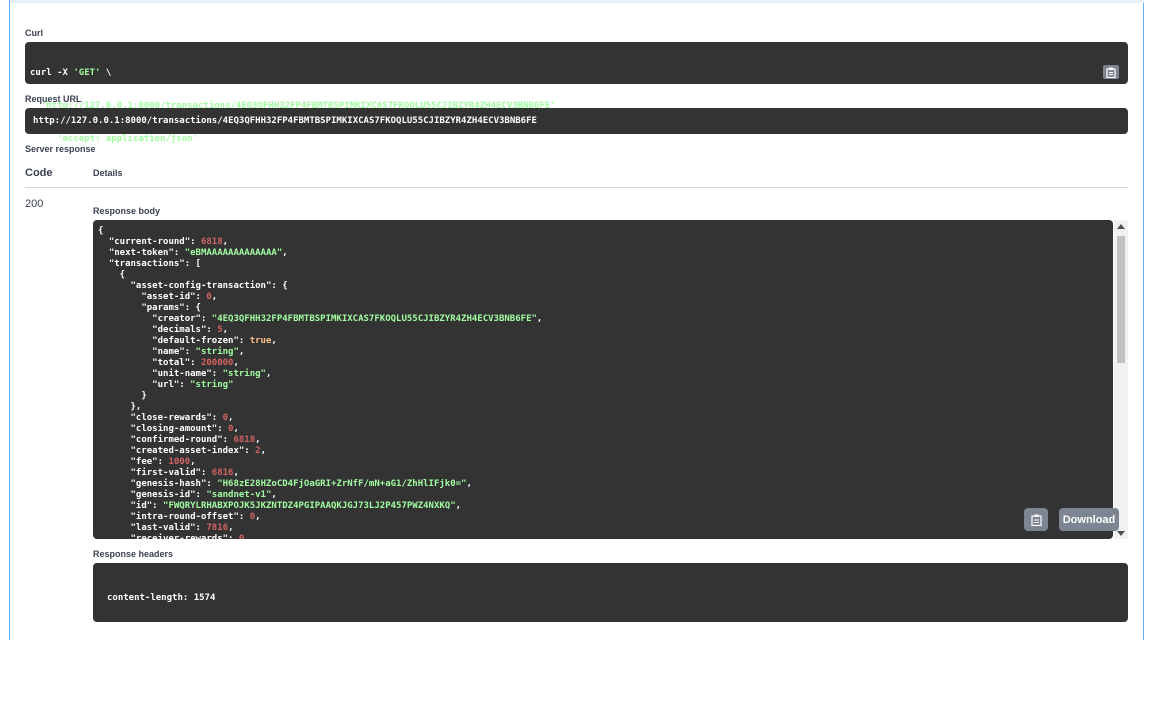 This screenshot has height=725, width=1162. I want to click on response-body-line: "close-rewards": 0,, so click(166, 418).